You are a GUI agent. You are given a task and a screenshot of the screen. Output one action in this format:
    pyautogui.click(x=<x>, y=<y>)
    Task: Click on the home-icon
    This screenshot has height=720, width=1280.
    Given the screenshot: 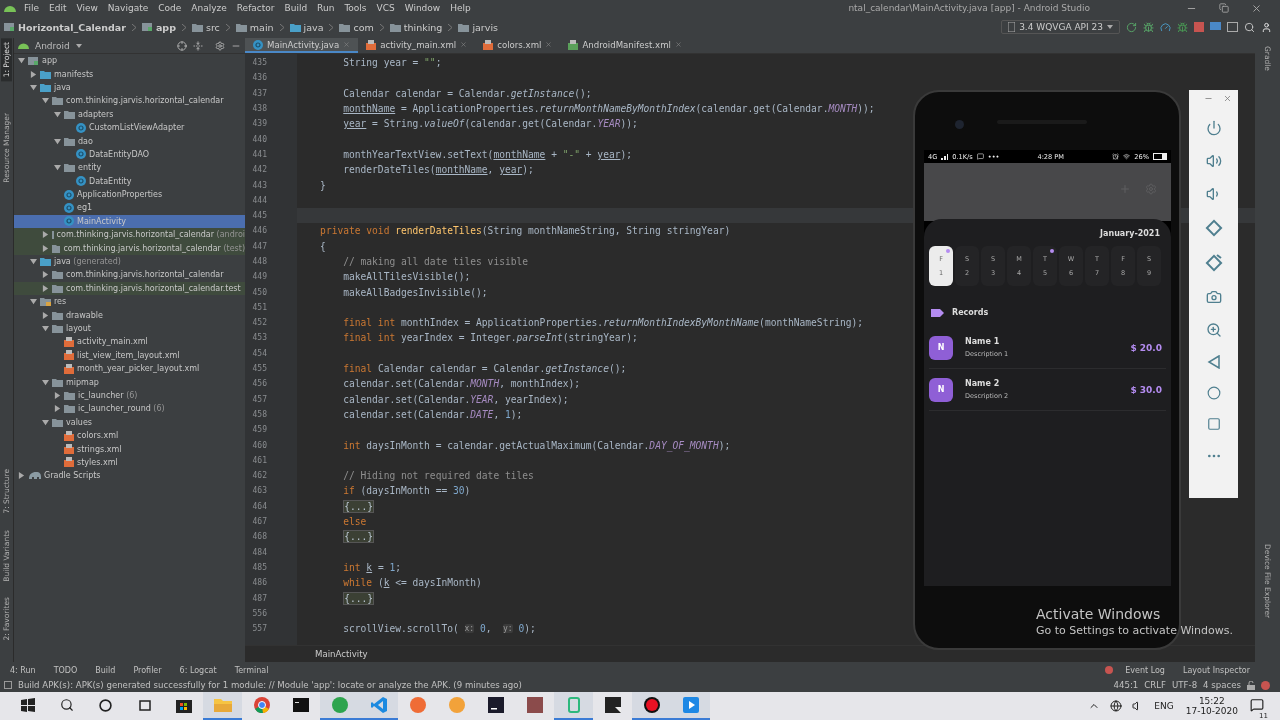 What is the action you would take?
    pyautogui.click(x=1213, y=393)
    